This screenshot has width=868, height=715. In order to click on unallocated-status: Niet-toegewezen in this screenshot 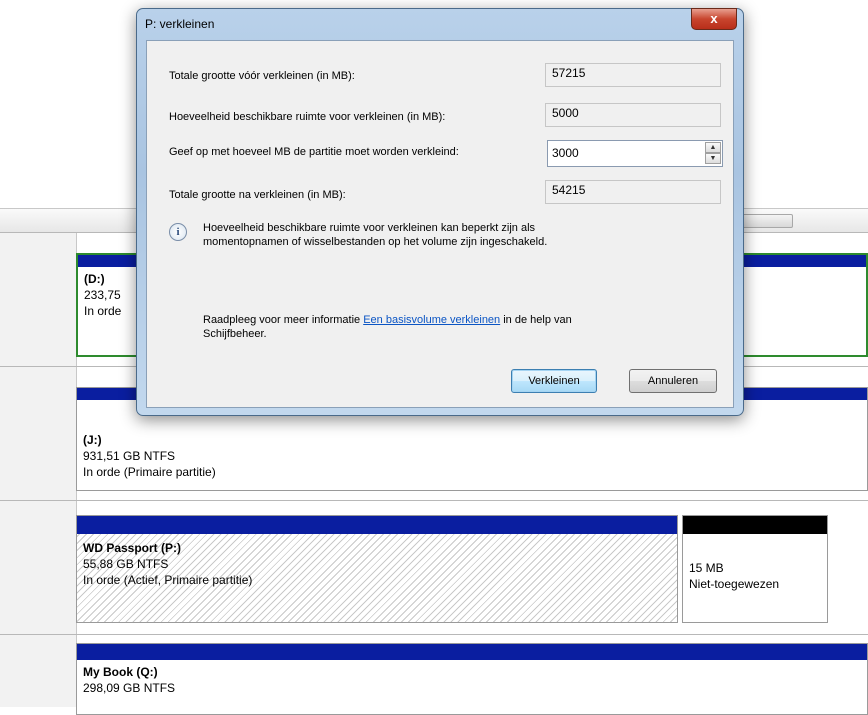, I will do `click(734, 584)`.